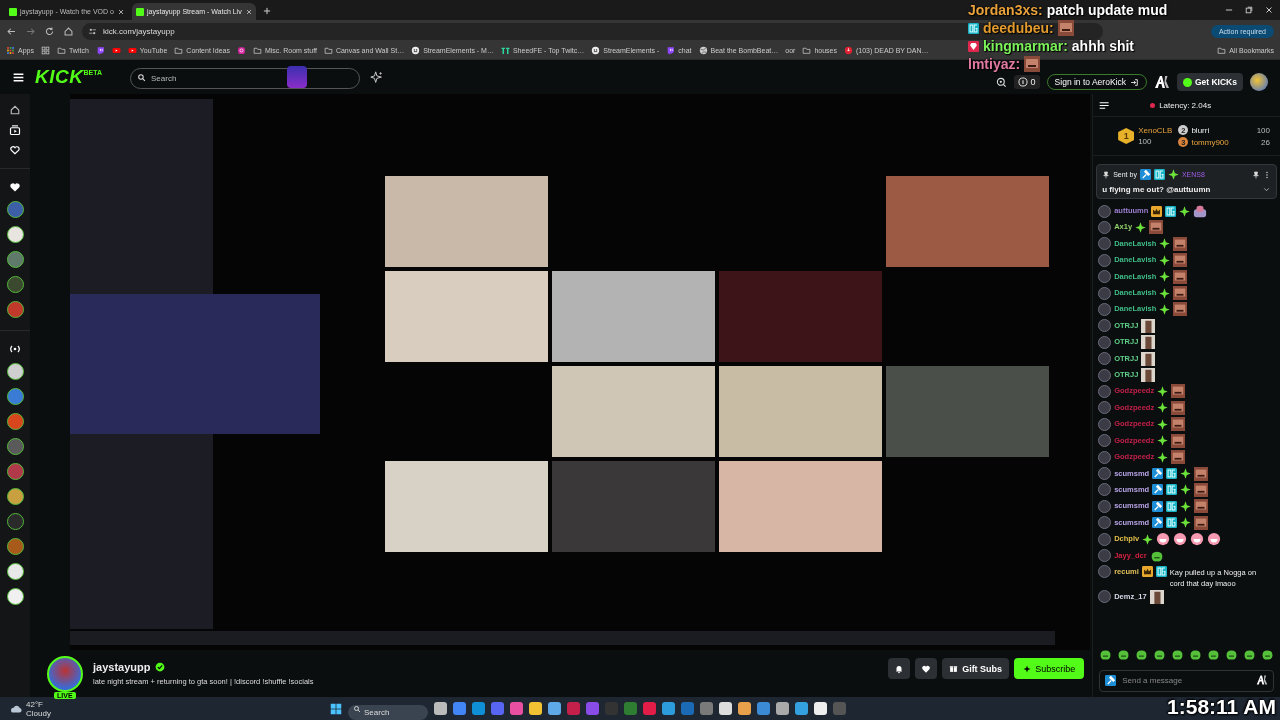  I want to click on points-counter: 0, so click(1026, 82).